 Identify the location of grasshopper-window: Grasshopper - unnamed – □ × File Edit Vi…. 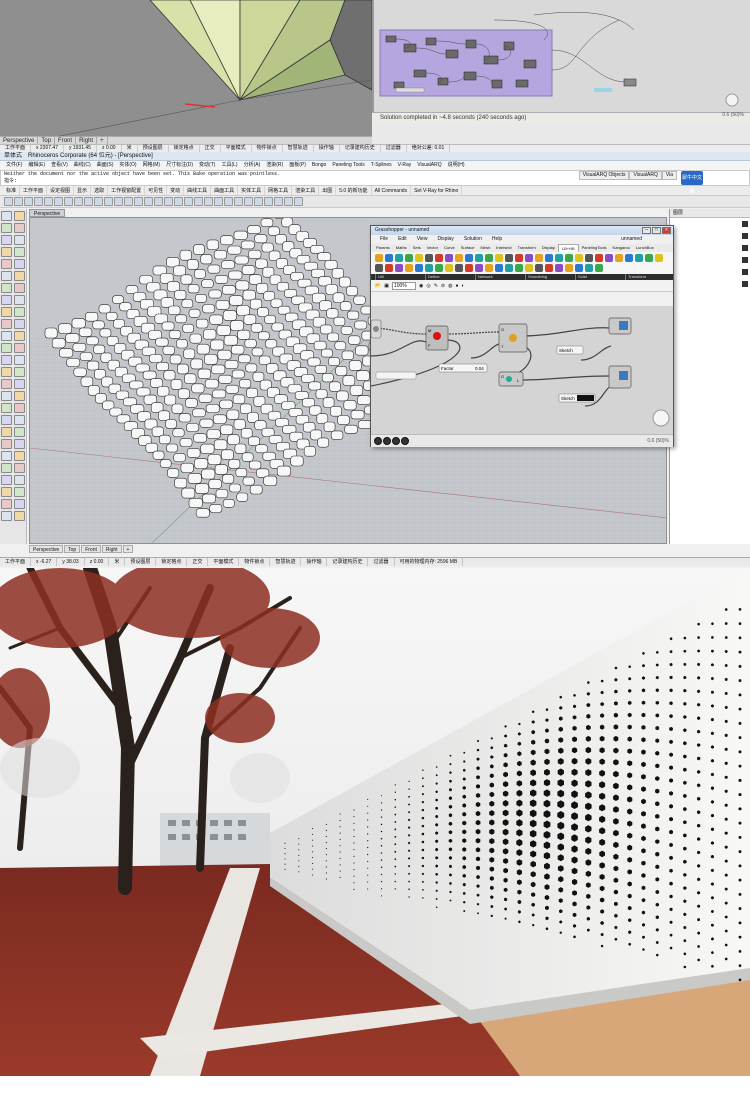
(522, 336).